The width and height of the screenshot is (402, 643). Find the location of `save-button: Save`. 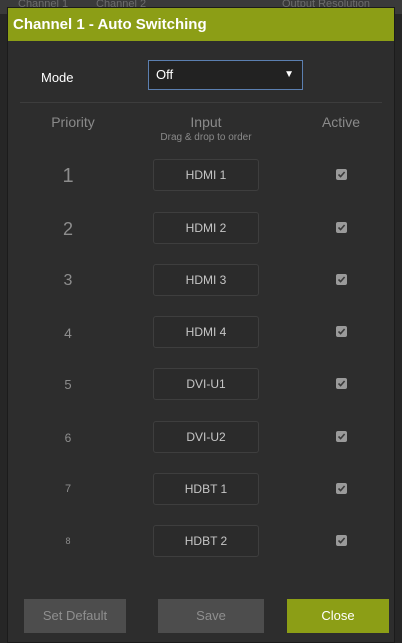

save-button: Save is located at coordinates (211, 616).